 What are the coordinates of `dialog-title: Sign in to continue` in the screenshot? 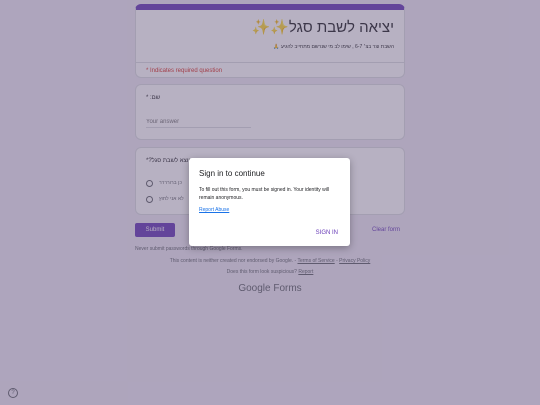 It's located at (232, 173).